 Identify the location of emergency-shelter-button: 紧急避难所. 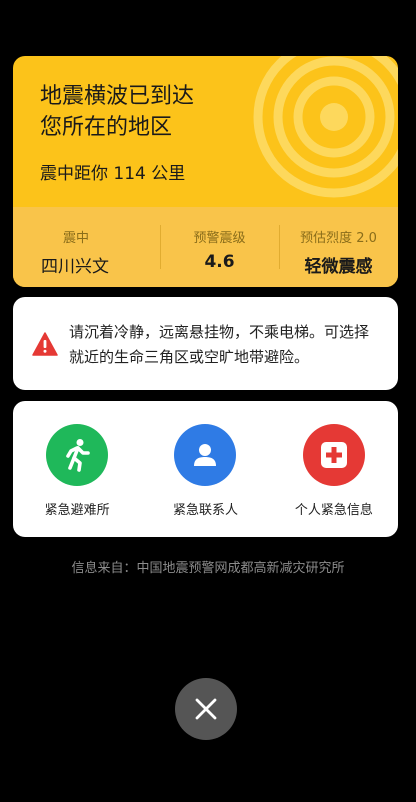
(77, 469).